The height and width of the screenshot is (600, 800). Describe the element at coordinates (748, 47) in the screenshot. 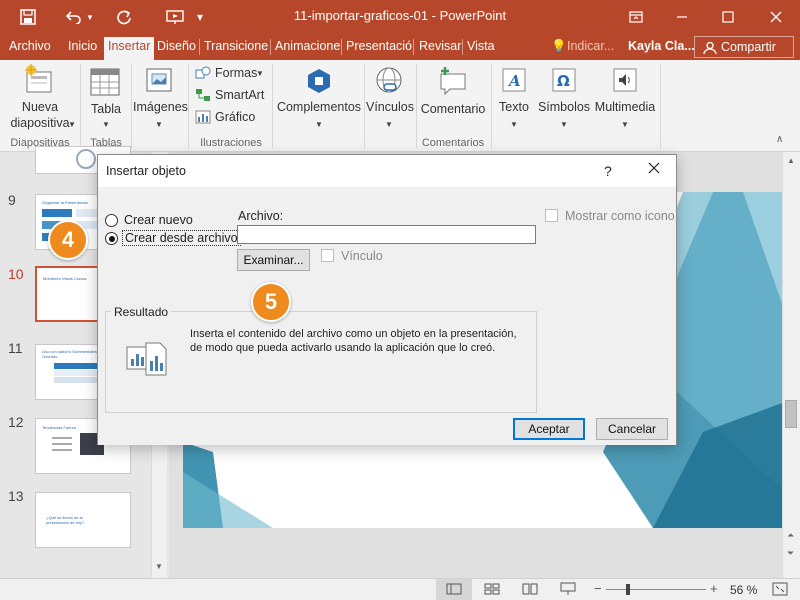

I see `share-label: Compartir` at that location.